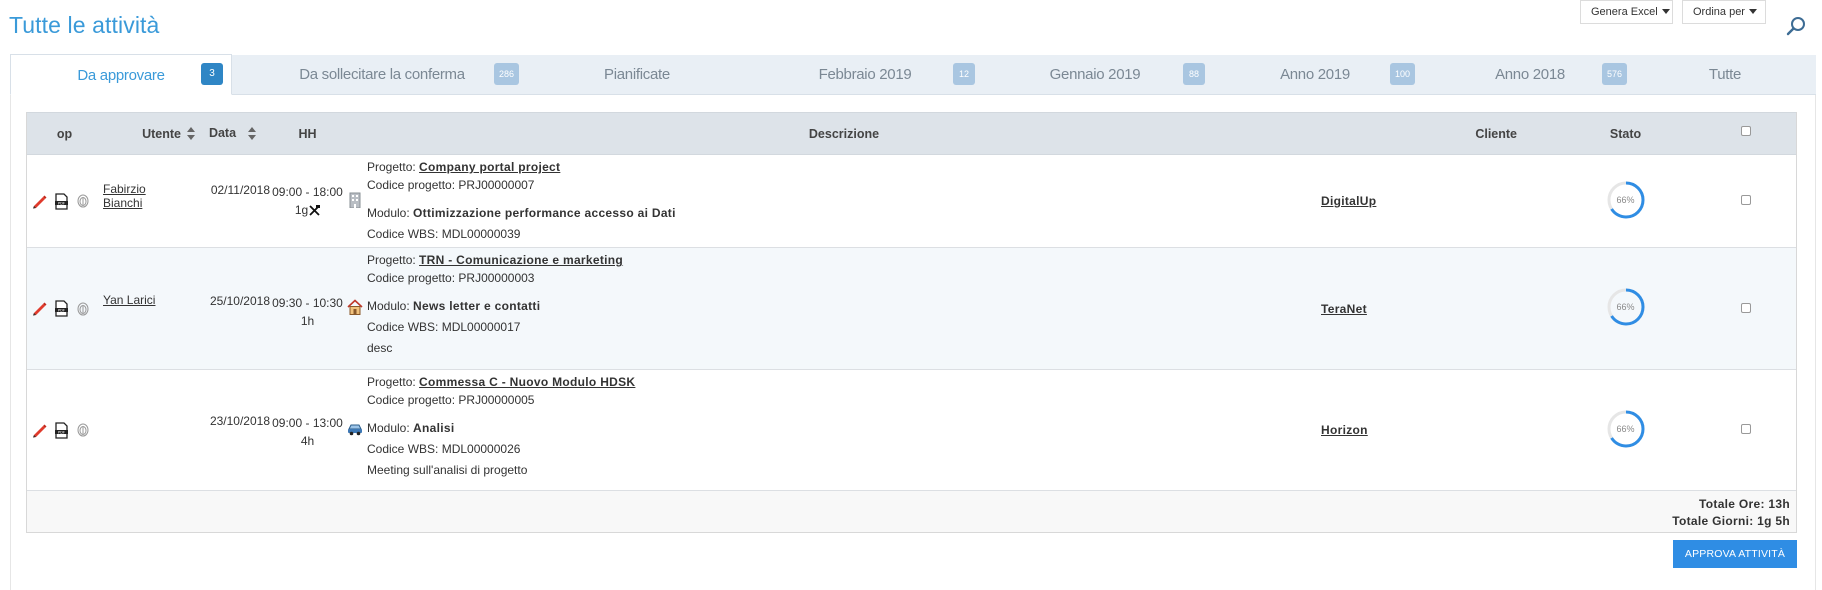 The height and width of the screenshot is (590, 1822). What do you see at coordinates (1344, 309) in the screenshot?
I see `client-link: TeraNet` at bounding box center [1344, 309].